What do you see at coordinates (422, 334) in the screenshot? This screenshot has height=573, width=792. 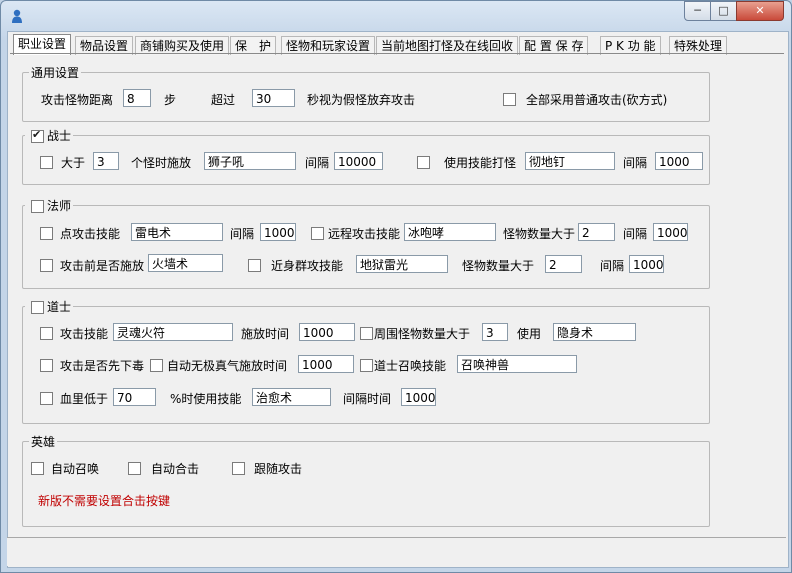 I see `taoist-around-count-label: 周围怪物数量大于` at bounding box center [422, 334].